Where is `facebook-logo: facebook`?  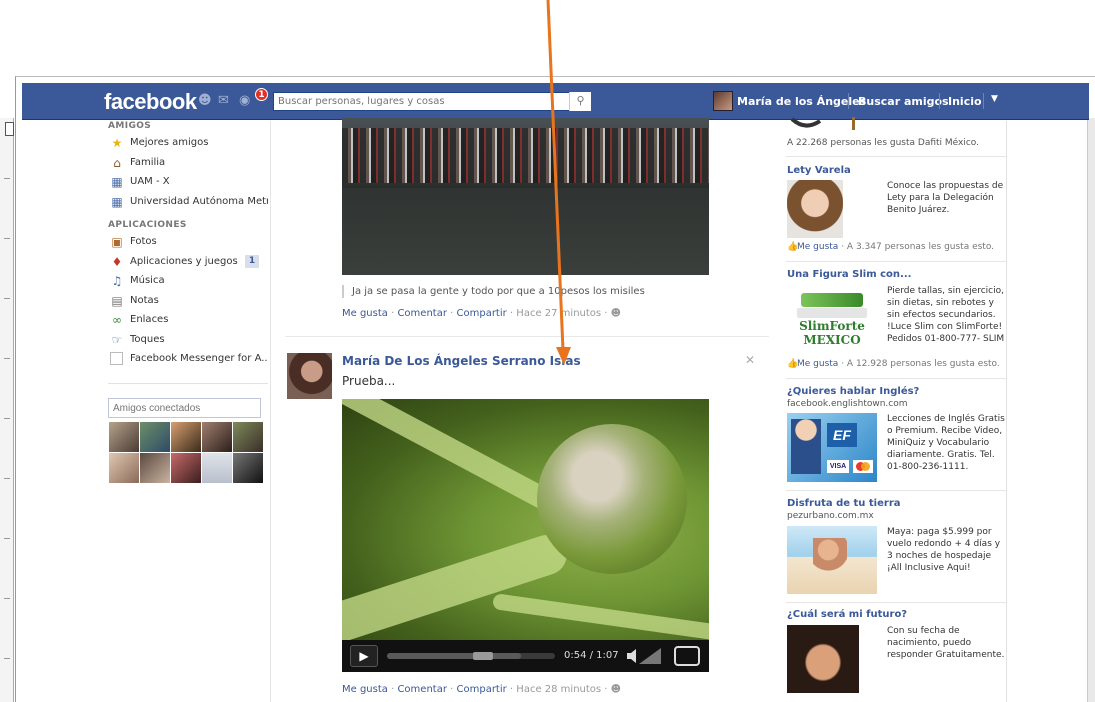
facebook-logo: facebook is located at coordinates (150, 102).